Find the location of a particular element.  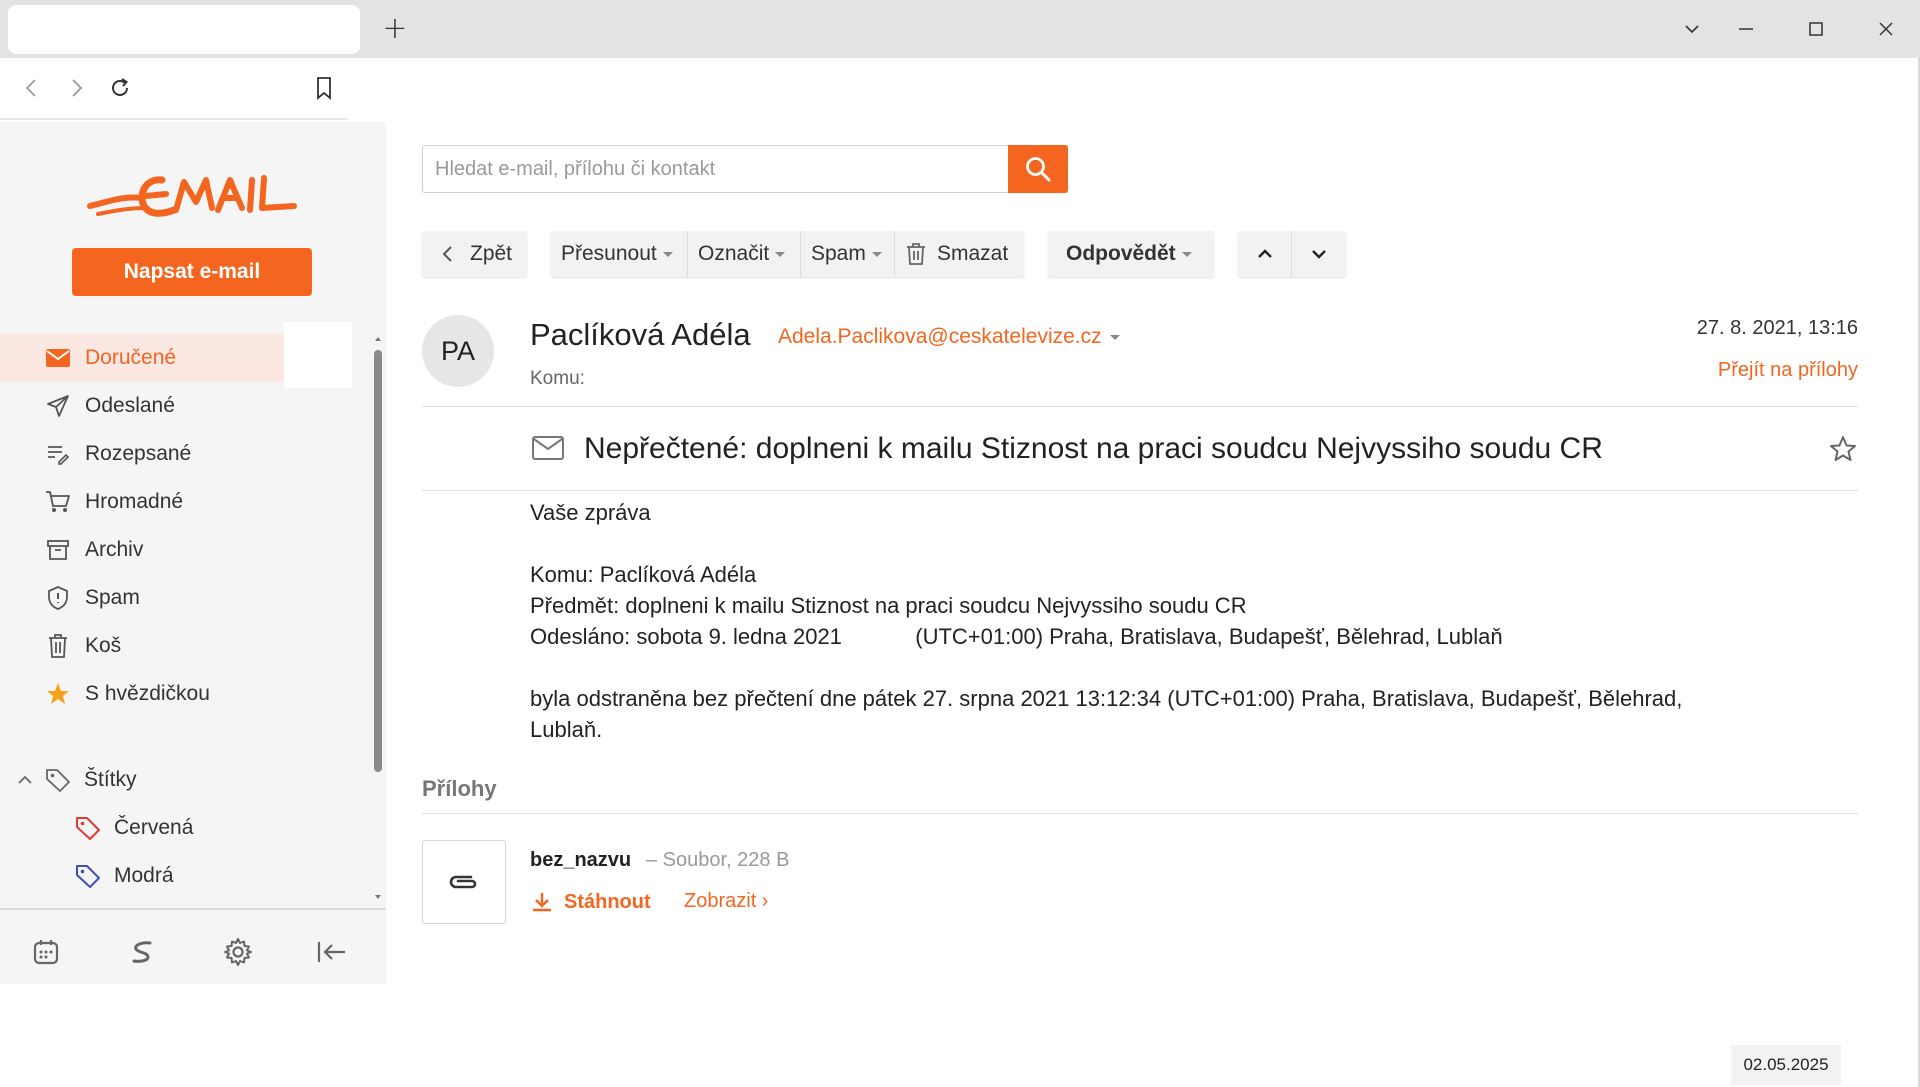

trash-icon is located at coordinates (58, 646).